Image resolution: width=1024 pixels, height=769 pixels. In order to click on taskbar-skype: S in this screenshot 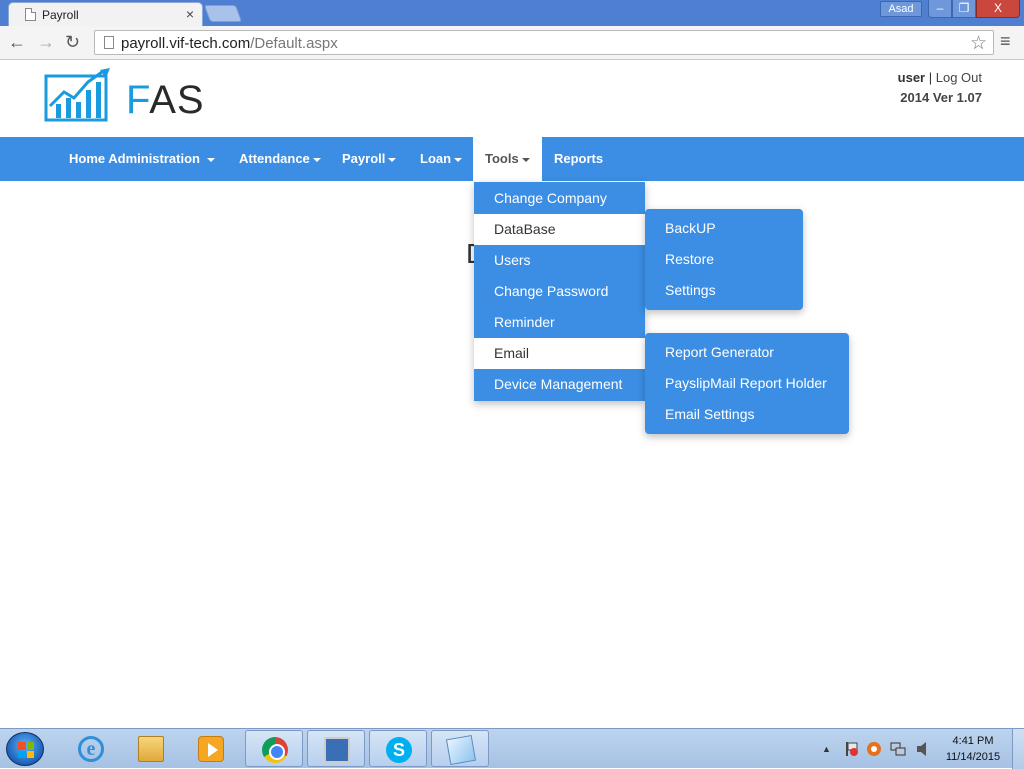, I will do `click(398, 748)`.